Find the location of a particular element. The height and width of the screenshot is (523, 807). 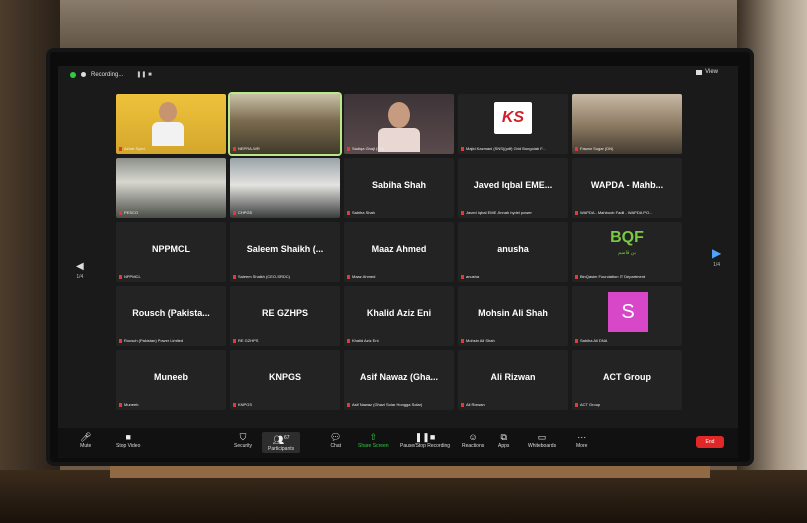

apps-button: ⧉ Apps is located at coordinates (503, 440).